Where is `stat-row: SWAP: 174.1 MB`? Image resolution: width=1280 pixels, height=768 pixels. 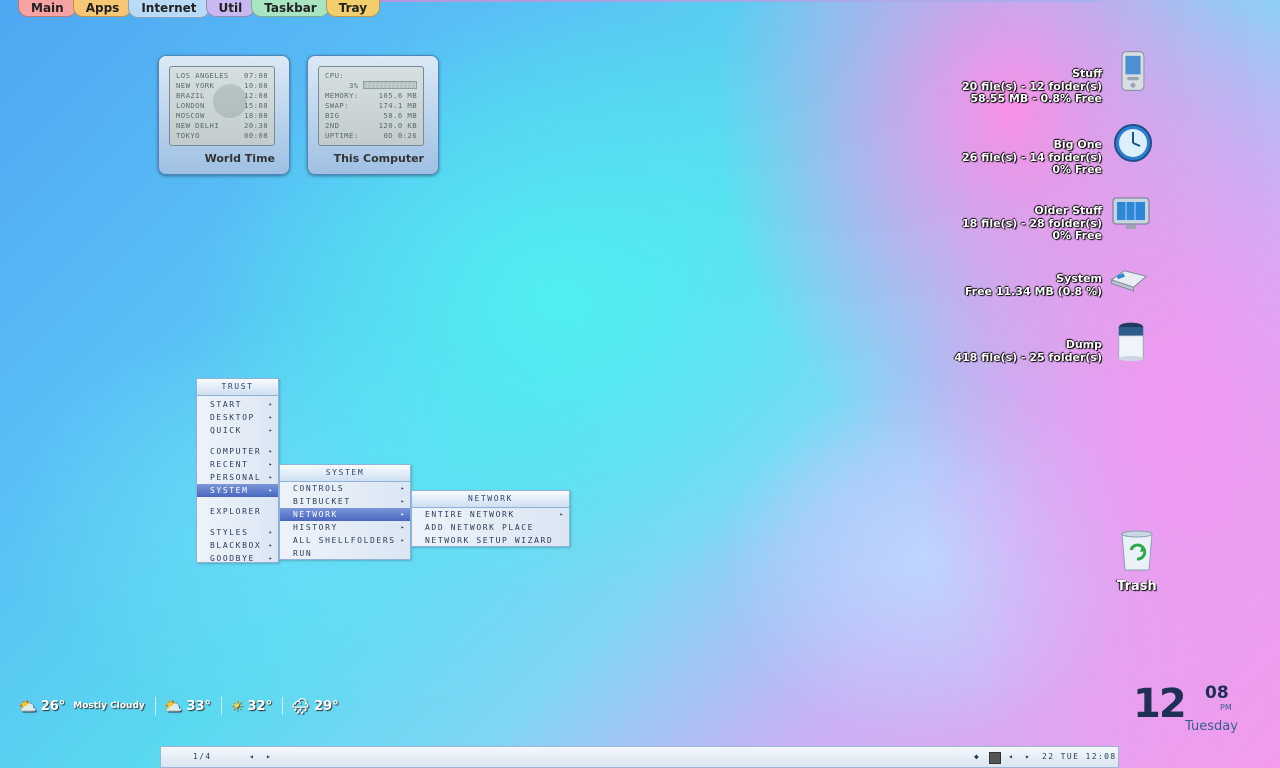 stat-row: SWAP: 174.1 MB is located at coordinates (371, 106).